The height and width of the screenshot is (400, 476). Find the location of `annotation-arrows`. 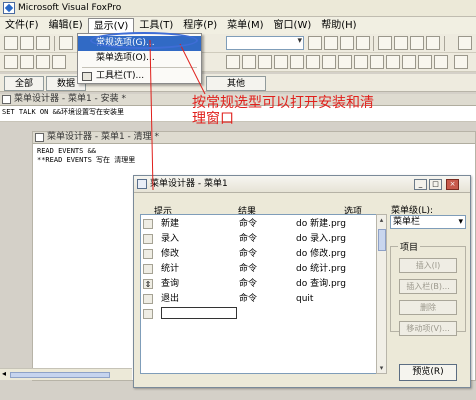

annotation-arrows is located at coordinates (177, 115).